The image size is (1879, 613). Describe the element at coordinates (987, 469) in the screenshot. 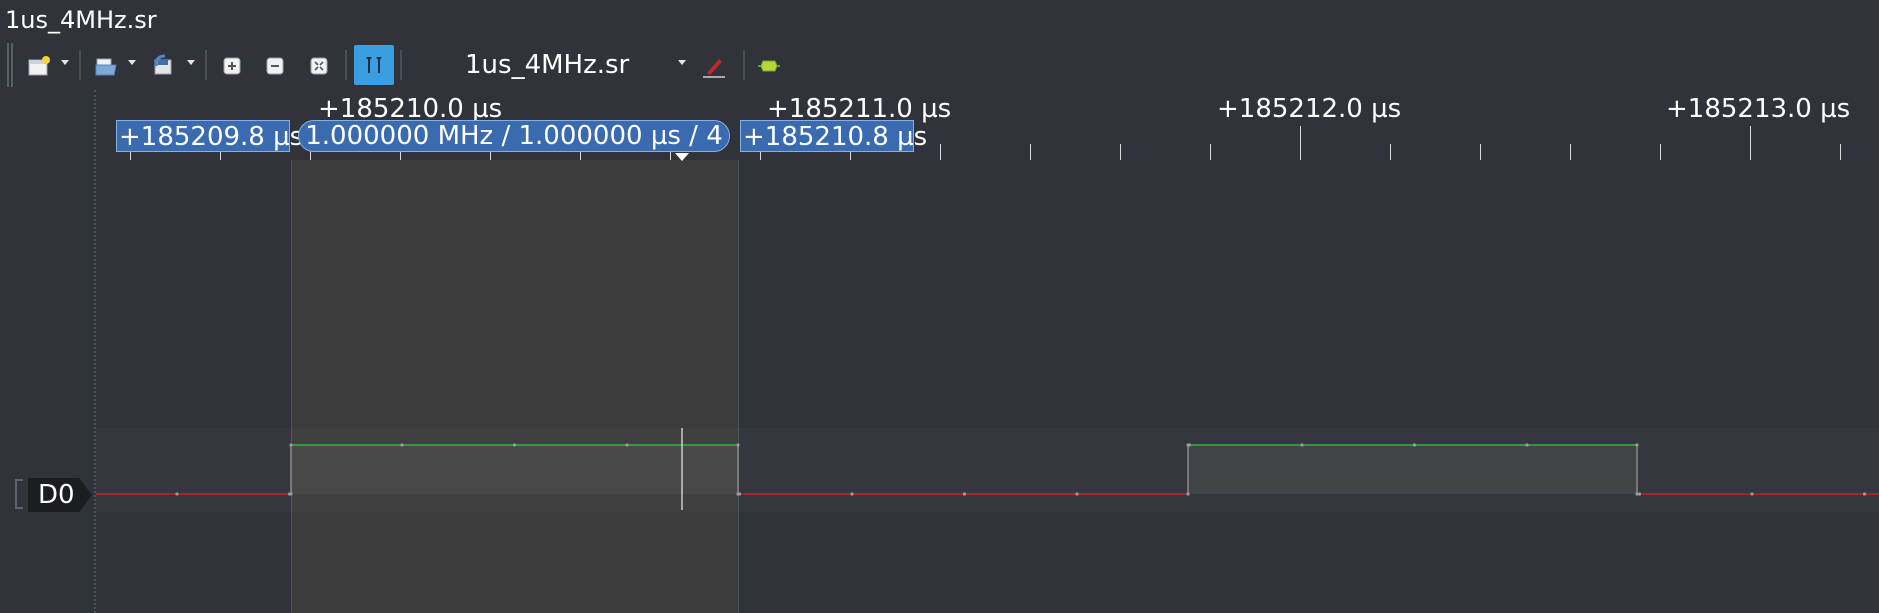

I see `d0-waveform` at that location.